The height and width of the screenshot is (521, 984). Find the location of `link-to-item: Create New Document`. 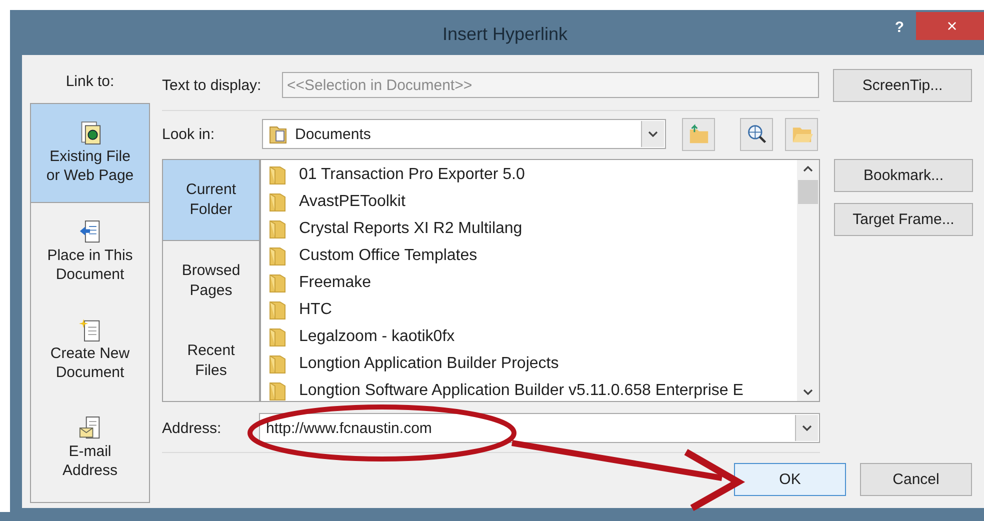

link-to-item: Create New Document is located at coordinates (90, 350).